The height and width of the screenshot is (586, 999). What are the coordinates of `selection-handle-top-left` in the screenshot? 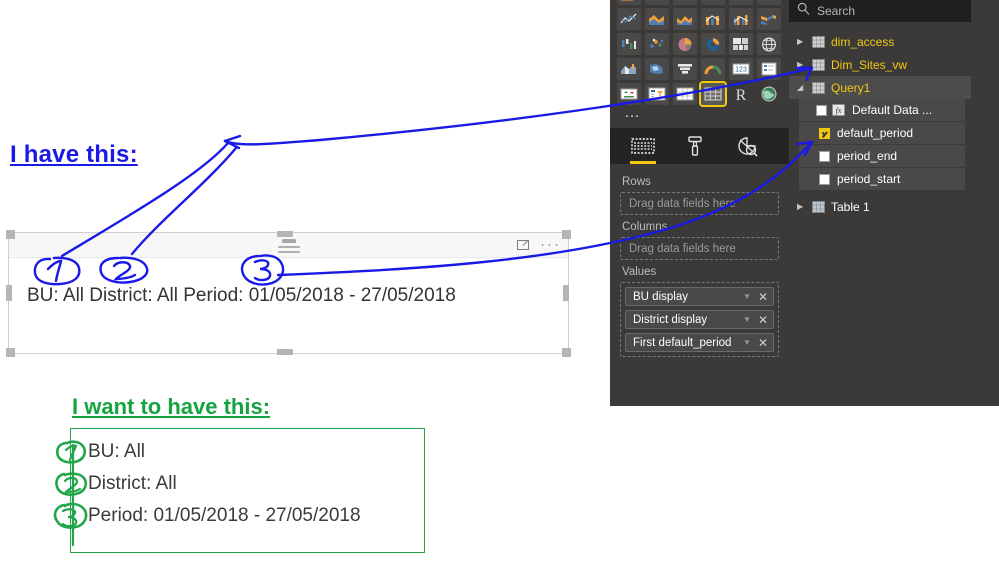 It's located at (10, 234).